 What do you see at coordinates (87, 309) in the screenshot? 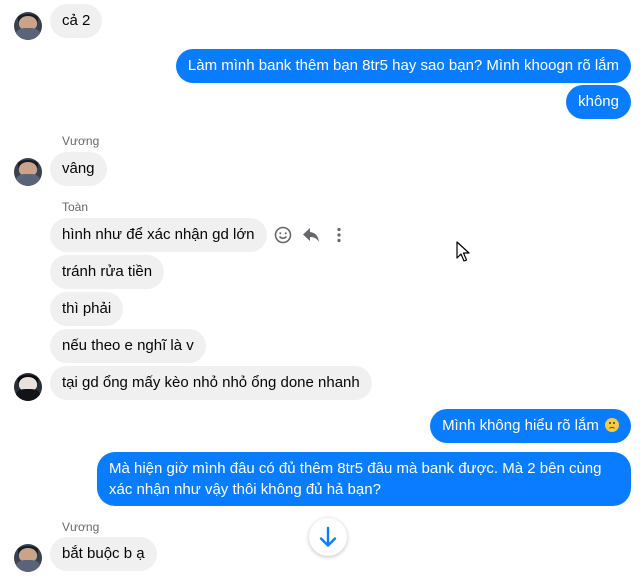
I see `message-bubble-incoming: thì phải` at bounding box center [87, 309].